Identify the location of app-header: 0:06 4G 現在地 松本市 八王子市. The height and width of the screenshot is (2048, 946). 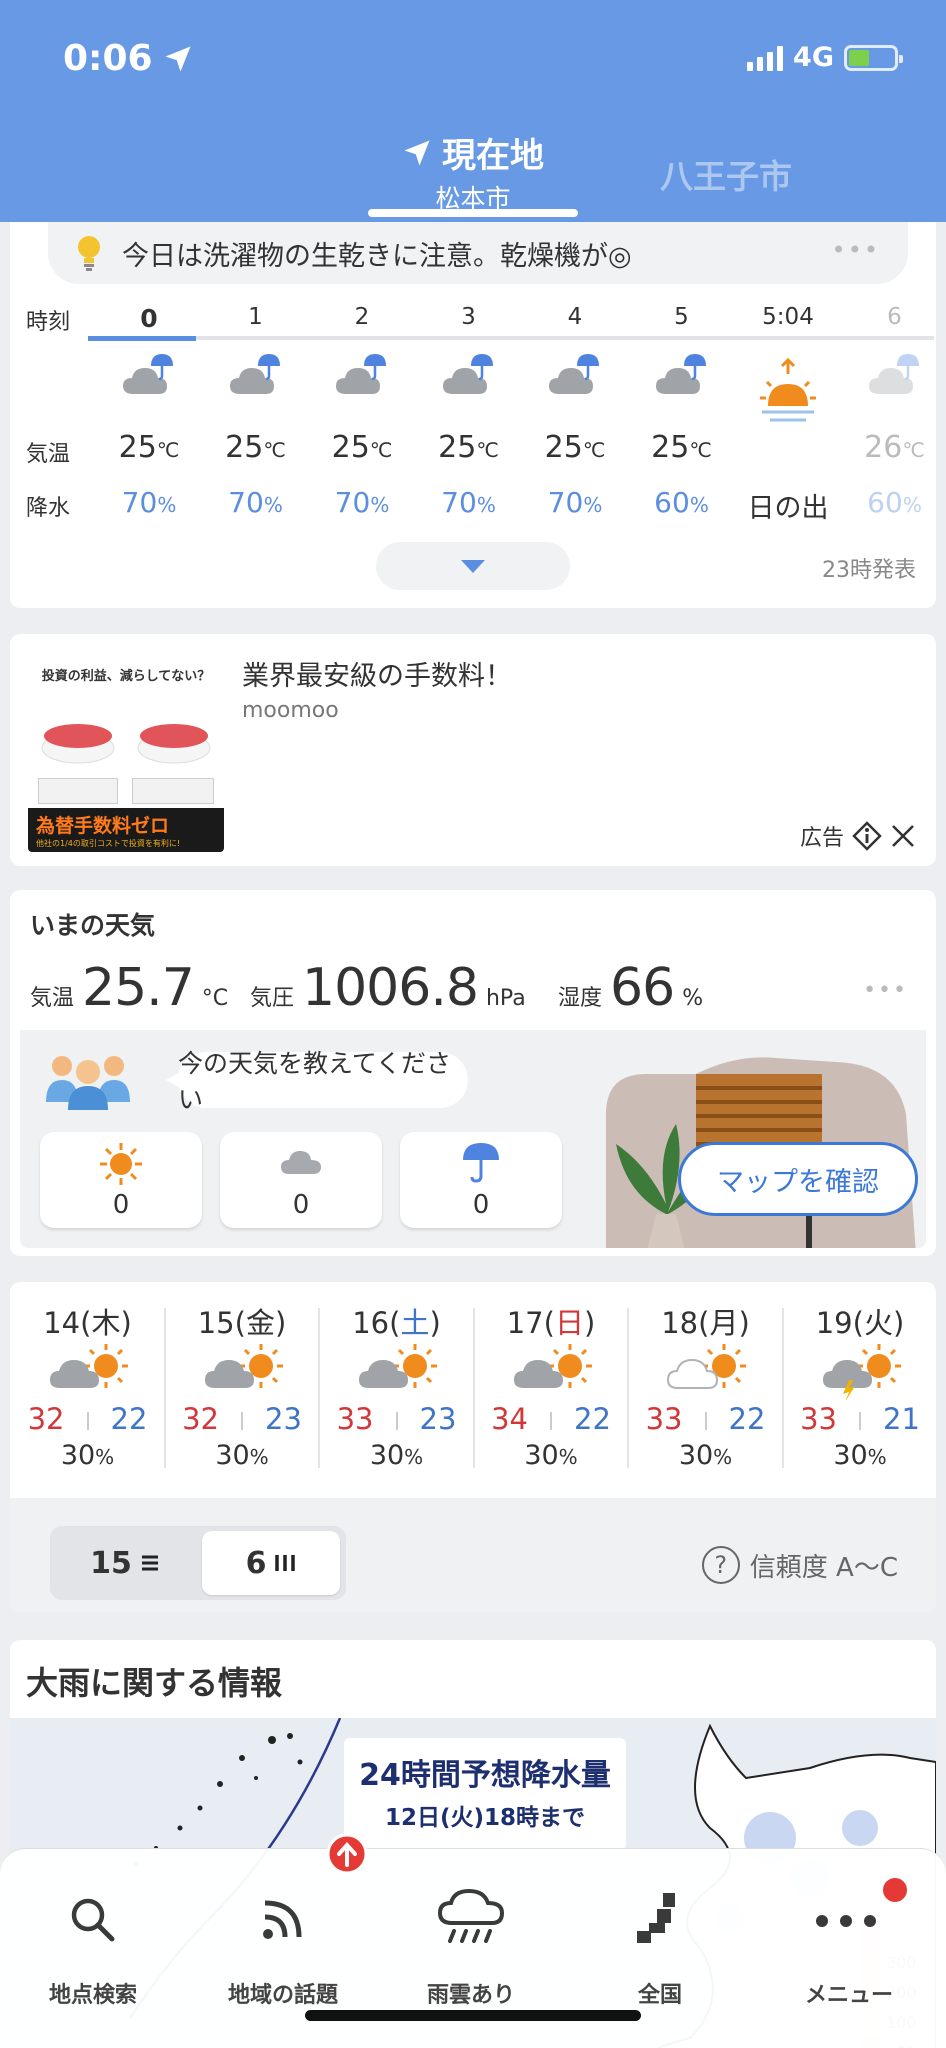
(473, 111).